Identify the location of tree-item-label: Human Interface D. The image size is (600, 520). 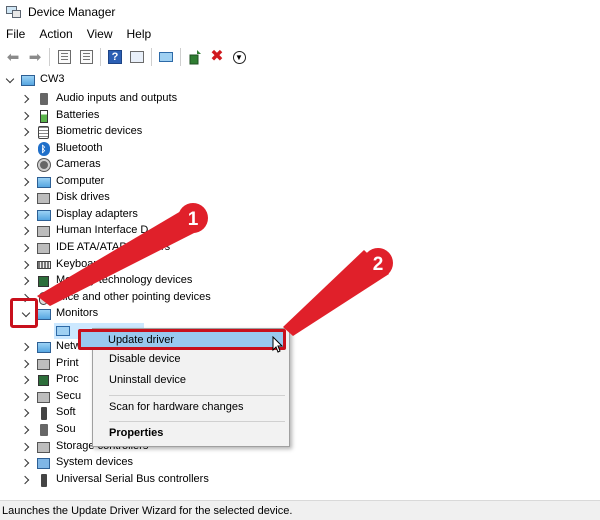
(102, 230).